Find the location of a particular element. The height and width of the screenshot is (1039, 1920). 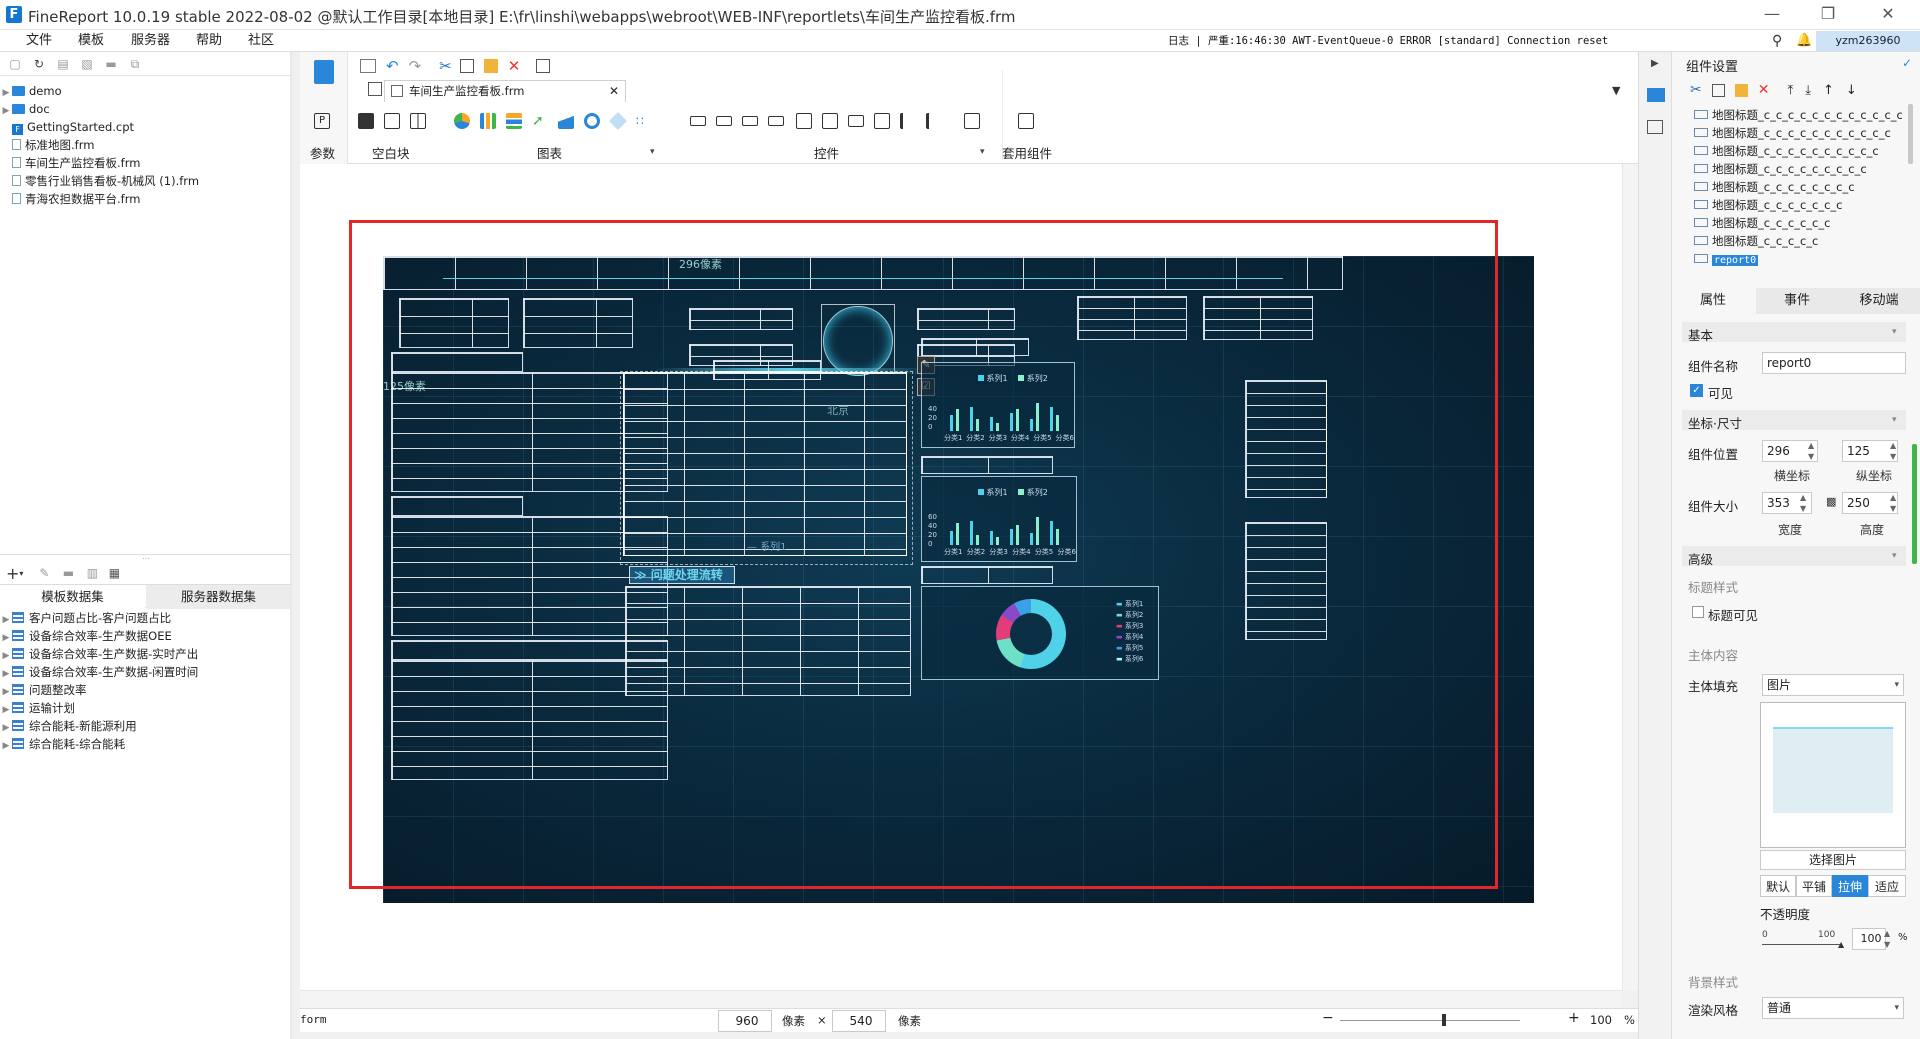

move-up-icon: ↑ is located at coordinates (1828, 90).